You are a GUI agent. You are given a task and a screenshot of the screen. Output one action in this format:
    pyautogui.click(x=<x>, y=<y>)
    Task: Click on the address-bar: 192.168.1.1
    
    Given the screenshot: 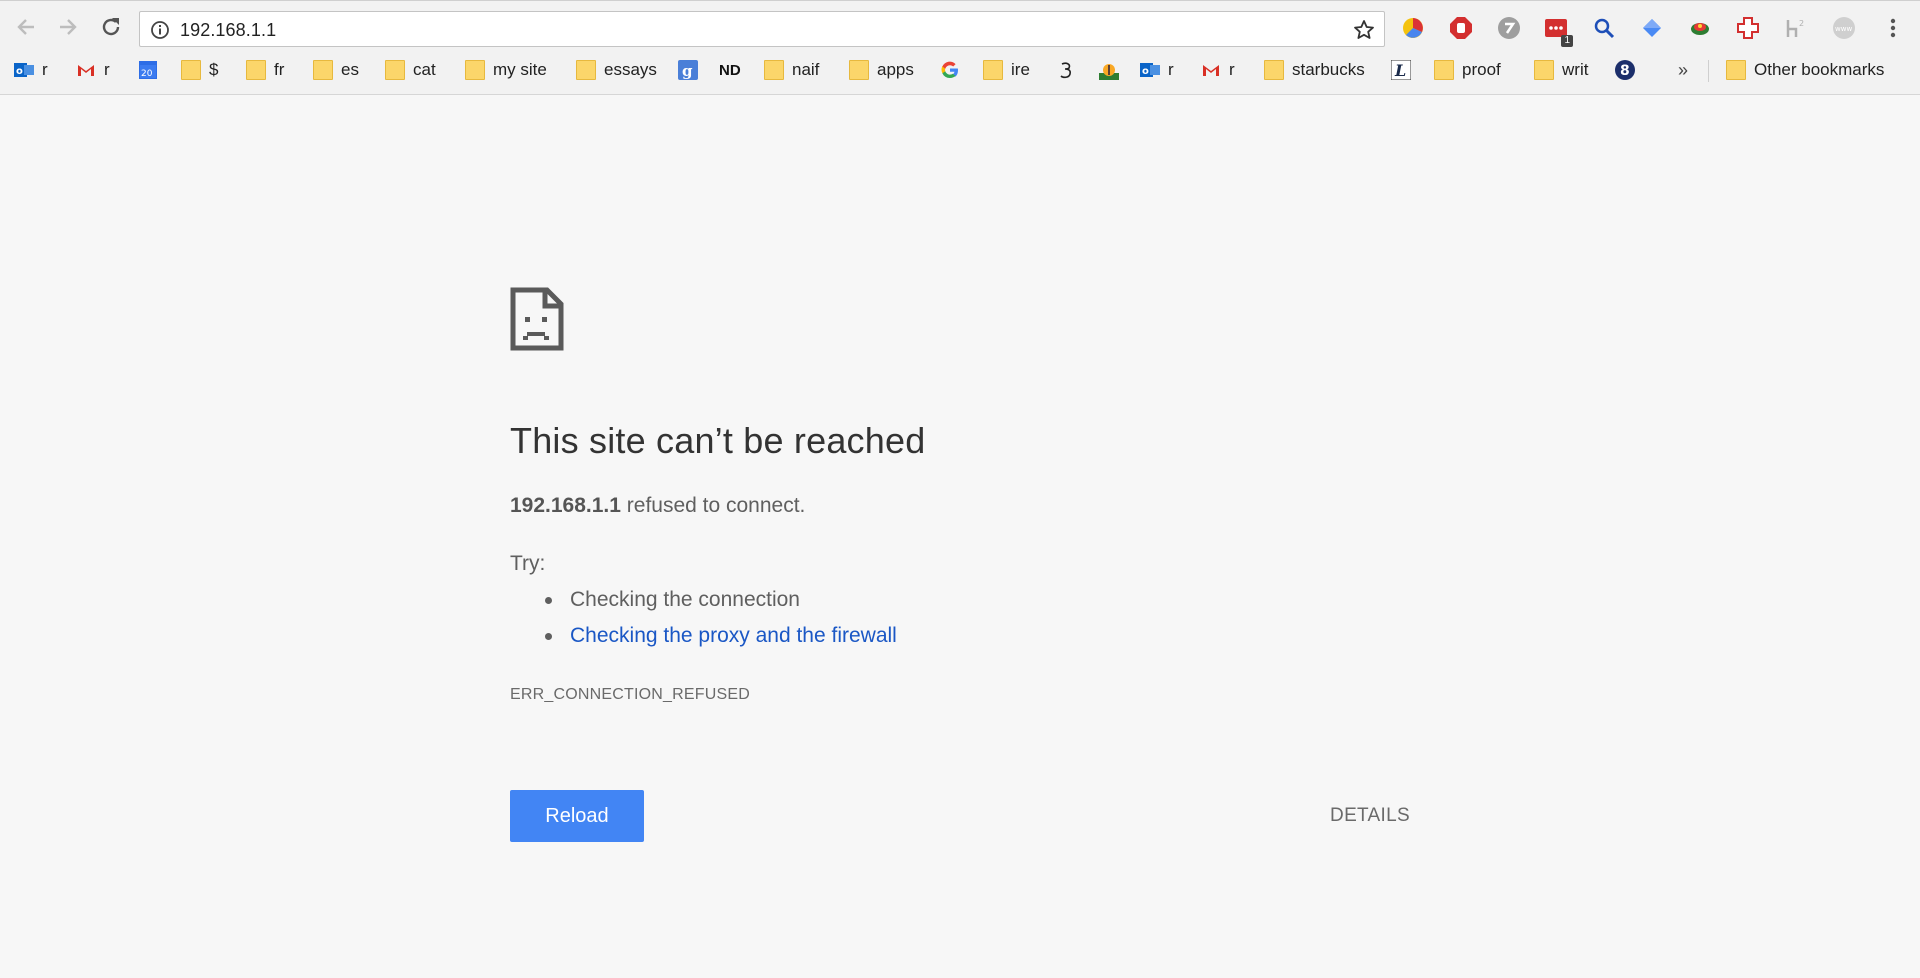 What is the action you would take?
    pyautogui.click(x=762, y=29)
    